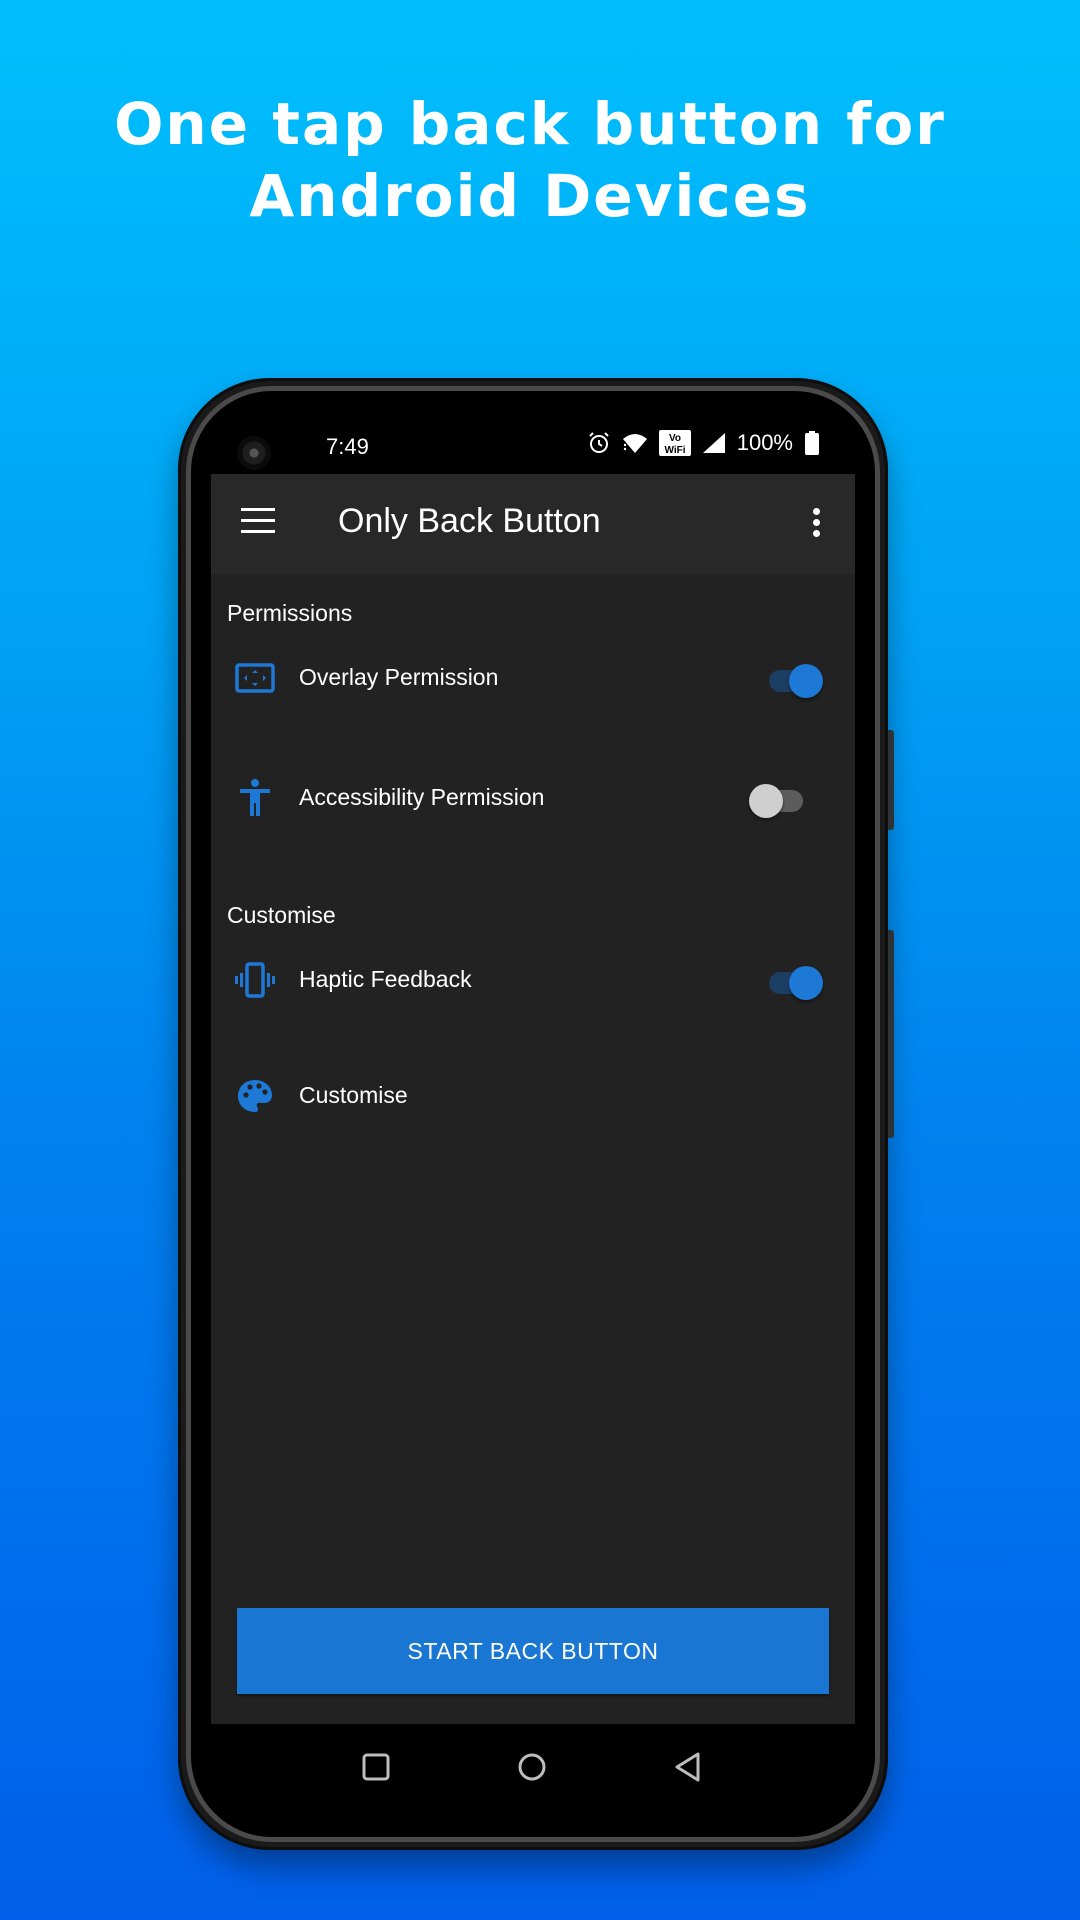 The image size is (1080, 1920). What do you see at coordinates (688, 1767) in the screenshot?
I see `back-icon` at bounding box center [688, 1767].